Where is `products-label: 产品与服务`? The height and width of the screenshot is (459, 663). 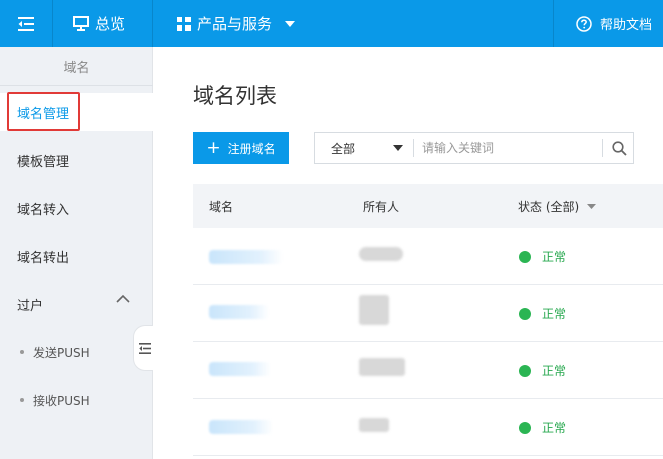
products-label: 产品与服务 is located at coordinates (235, 24).